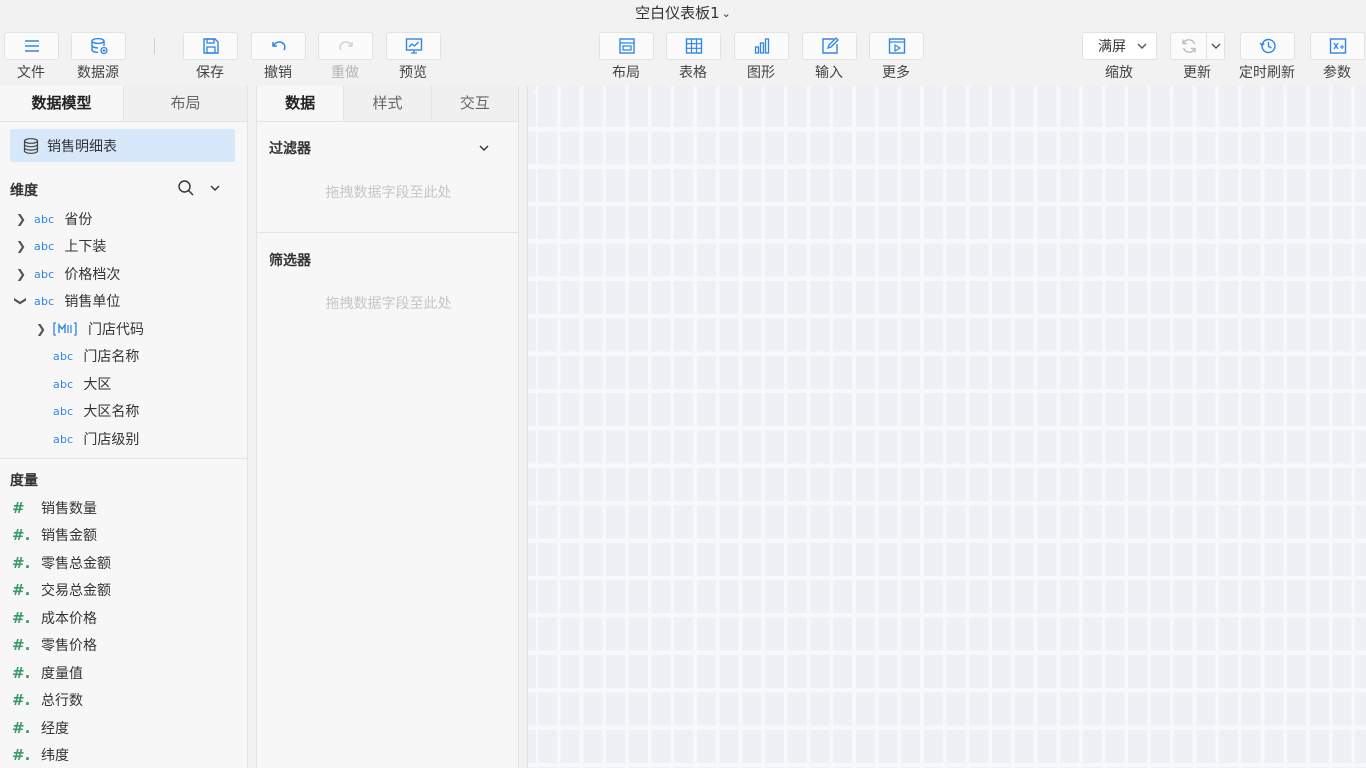  I want to click on search-icon, so click(186, 188).